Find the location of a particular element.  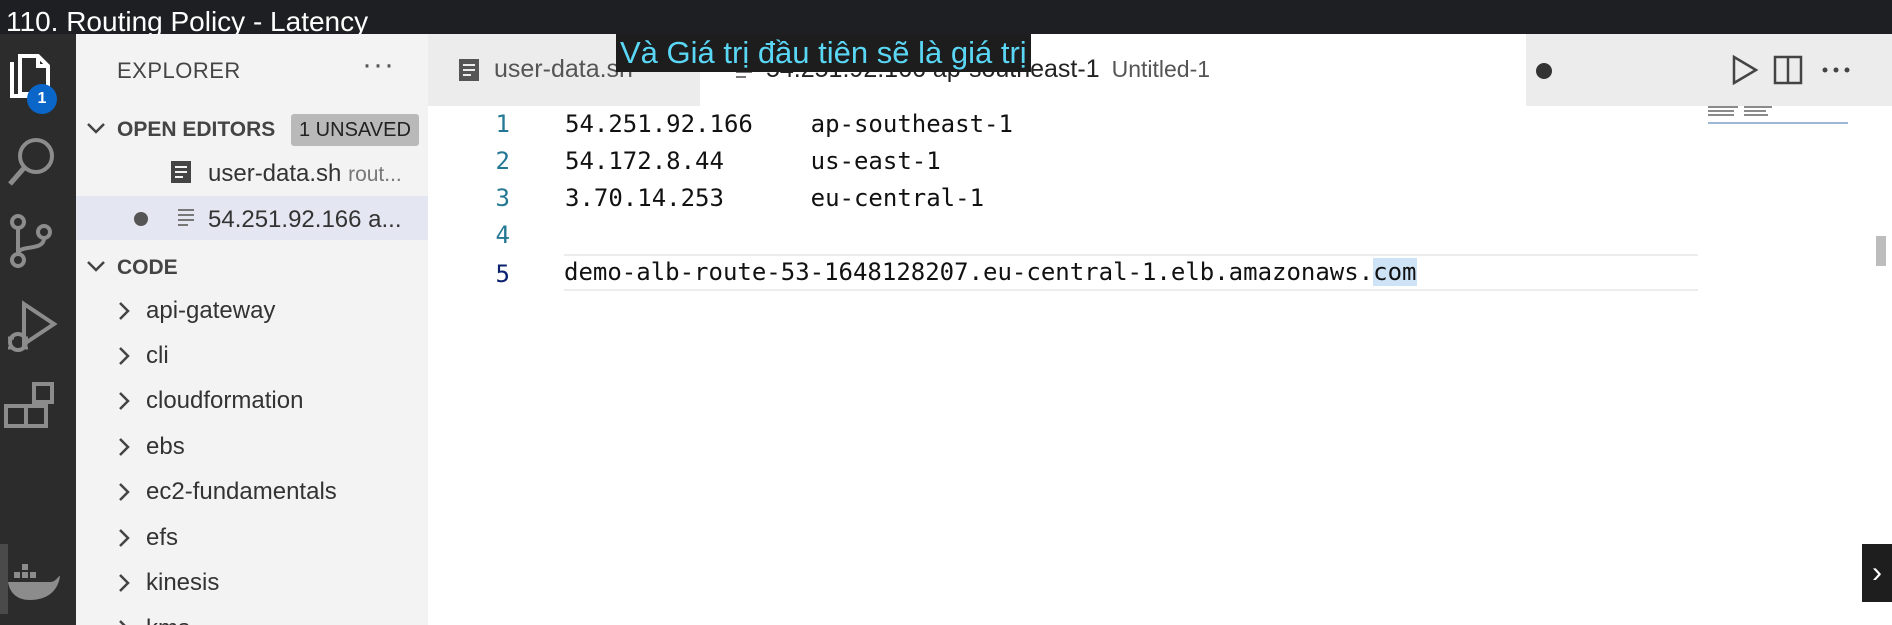

activity-bar: 1 is located at coordinates (38, 329).